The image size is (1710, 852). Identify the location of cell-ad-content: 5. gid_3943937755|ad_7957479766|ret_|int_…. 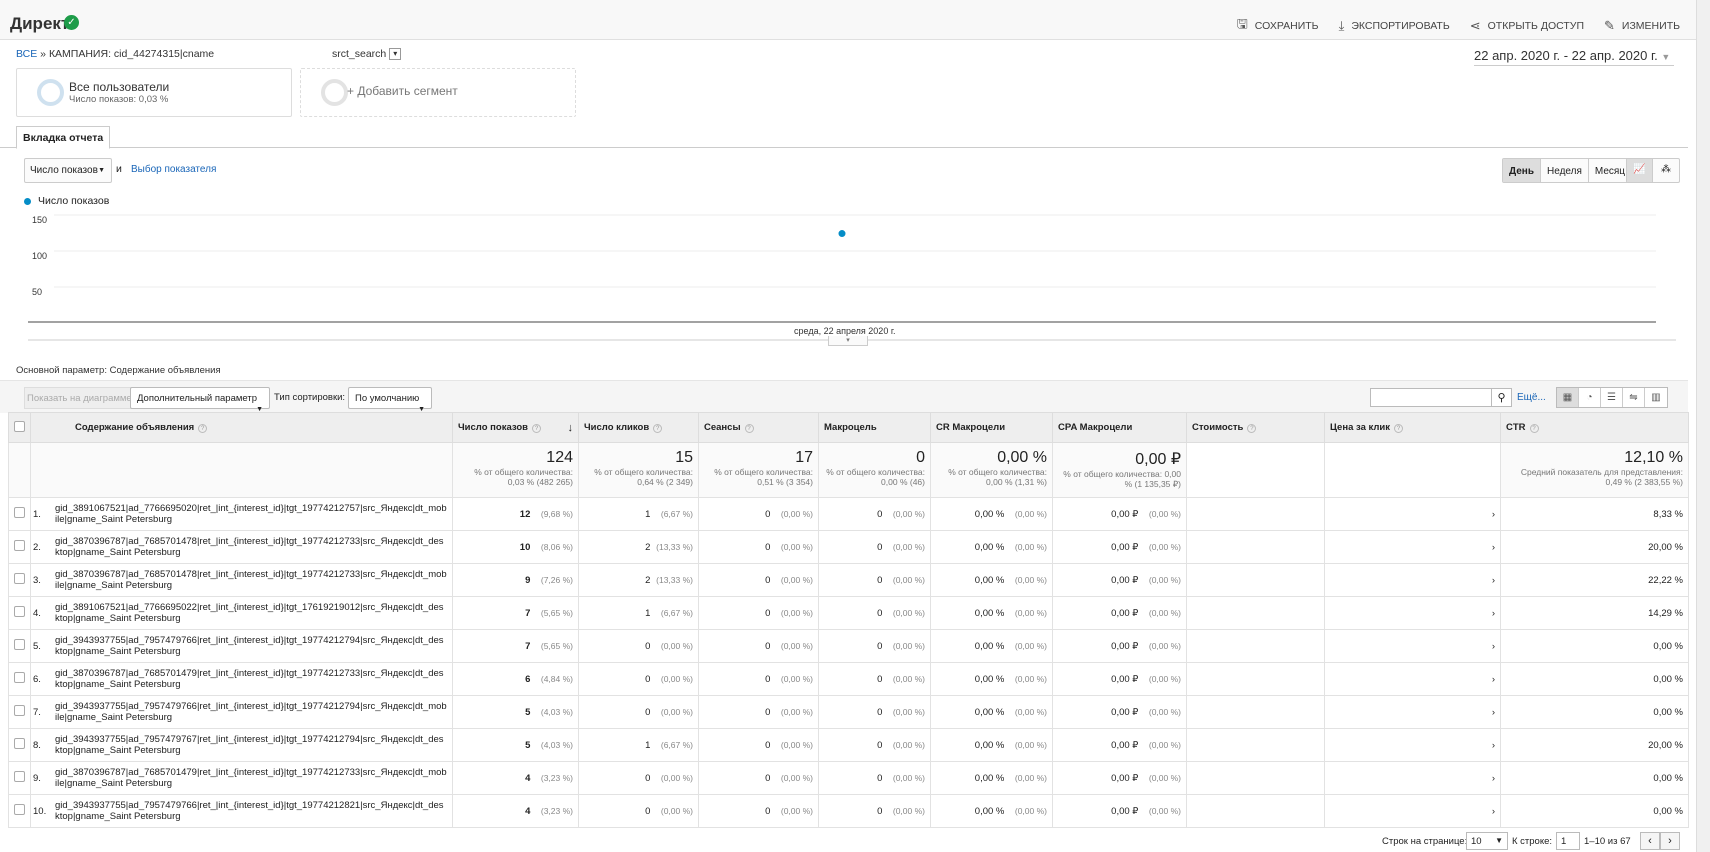
(241, 646).